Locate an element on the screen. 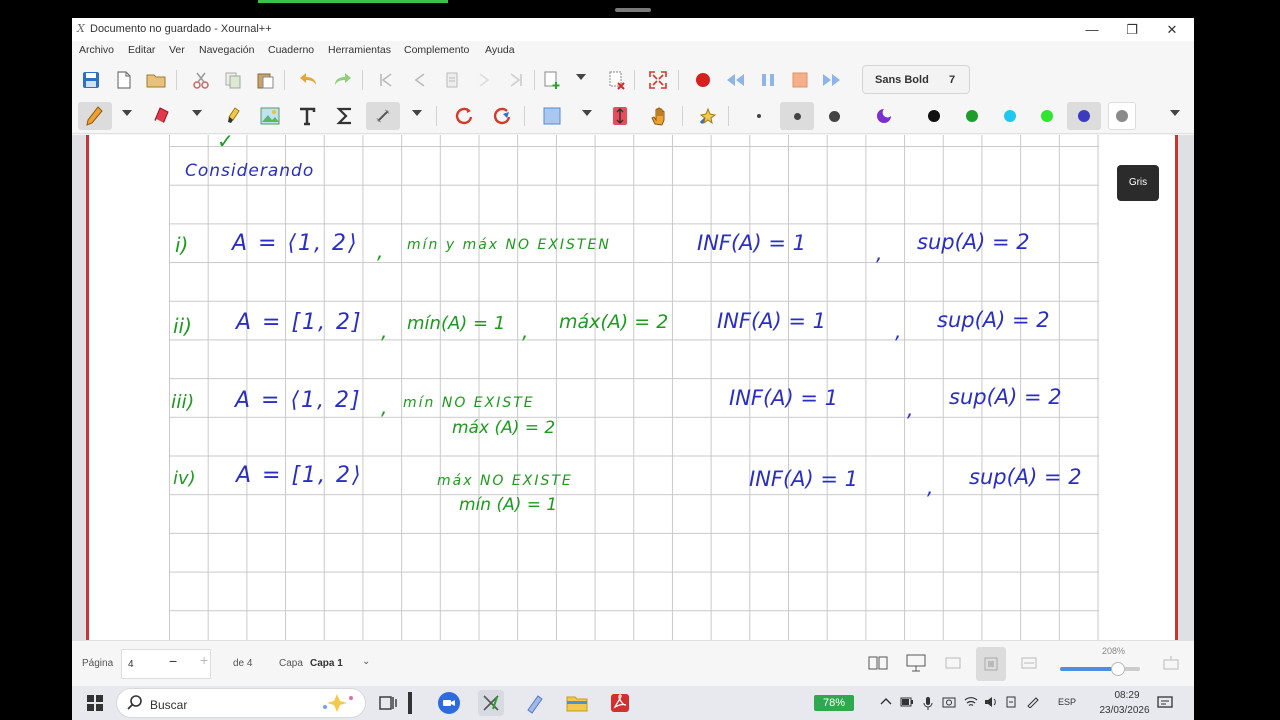 The height and width of the screenshot is (720, 1280). battery-icon is located at coordinates (907, 703).